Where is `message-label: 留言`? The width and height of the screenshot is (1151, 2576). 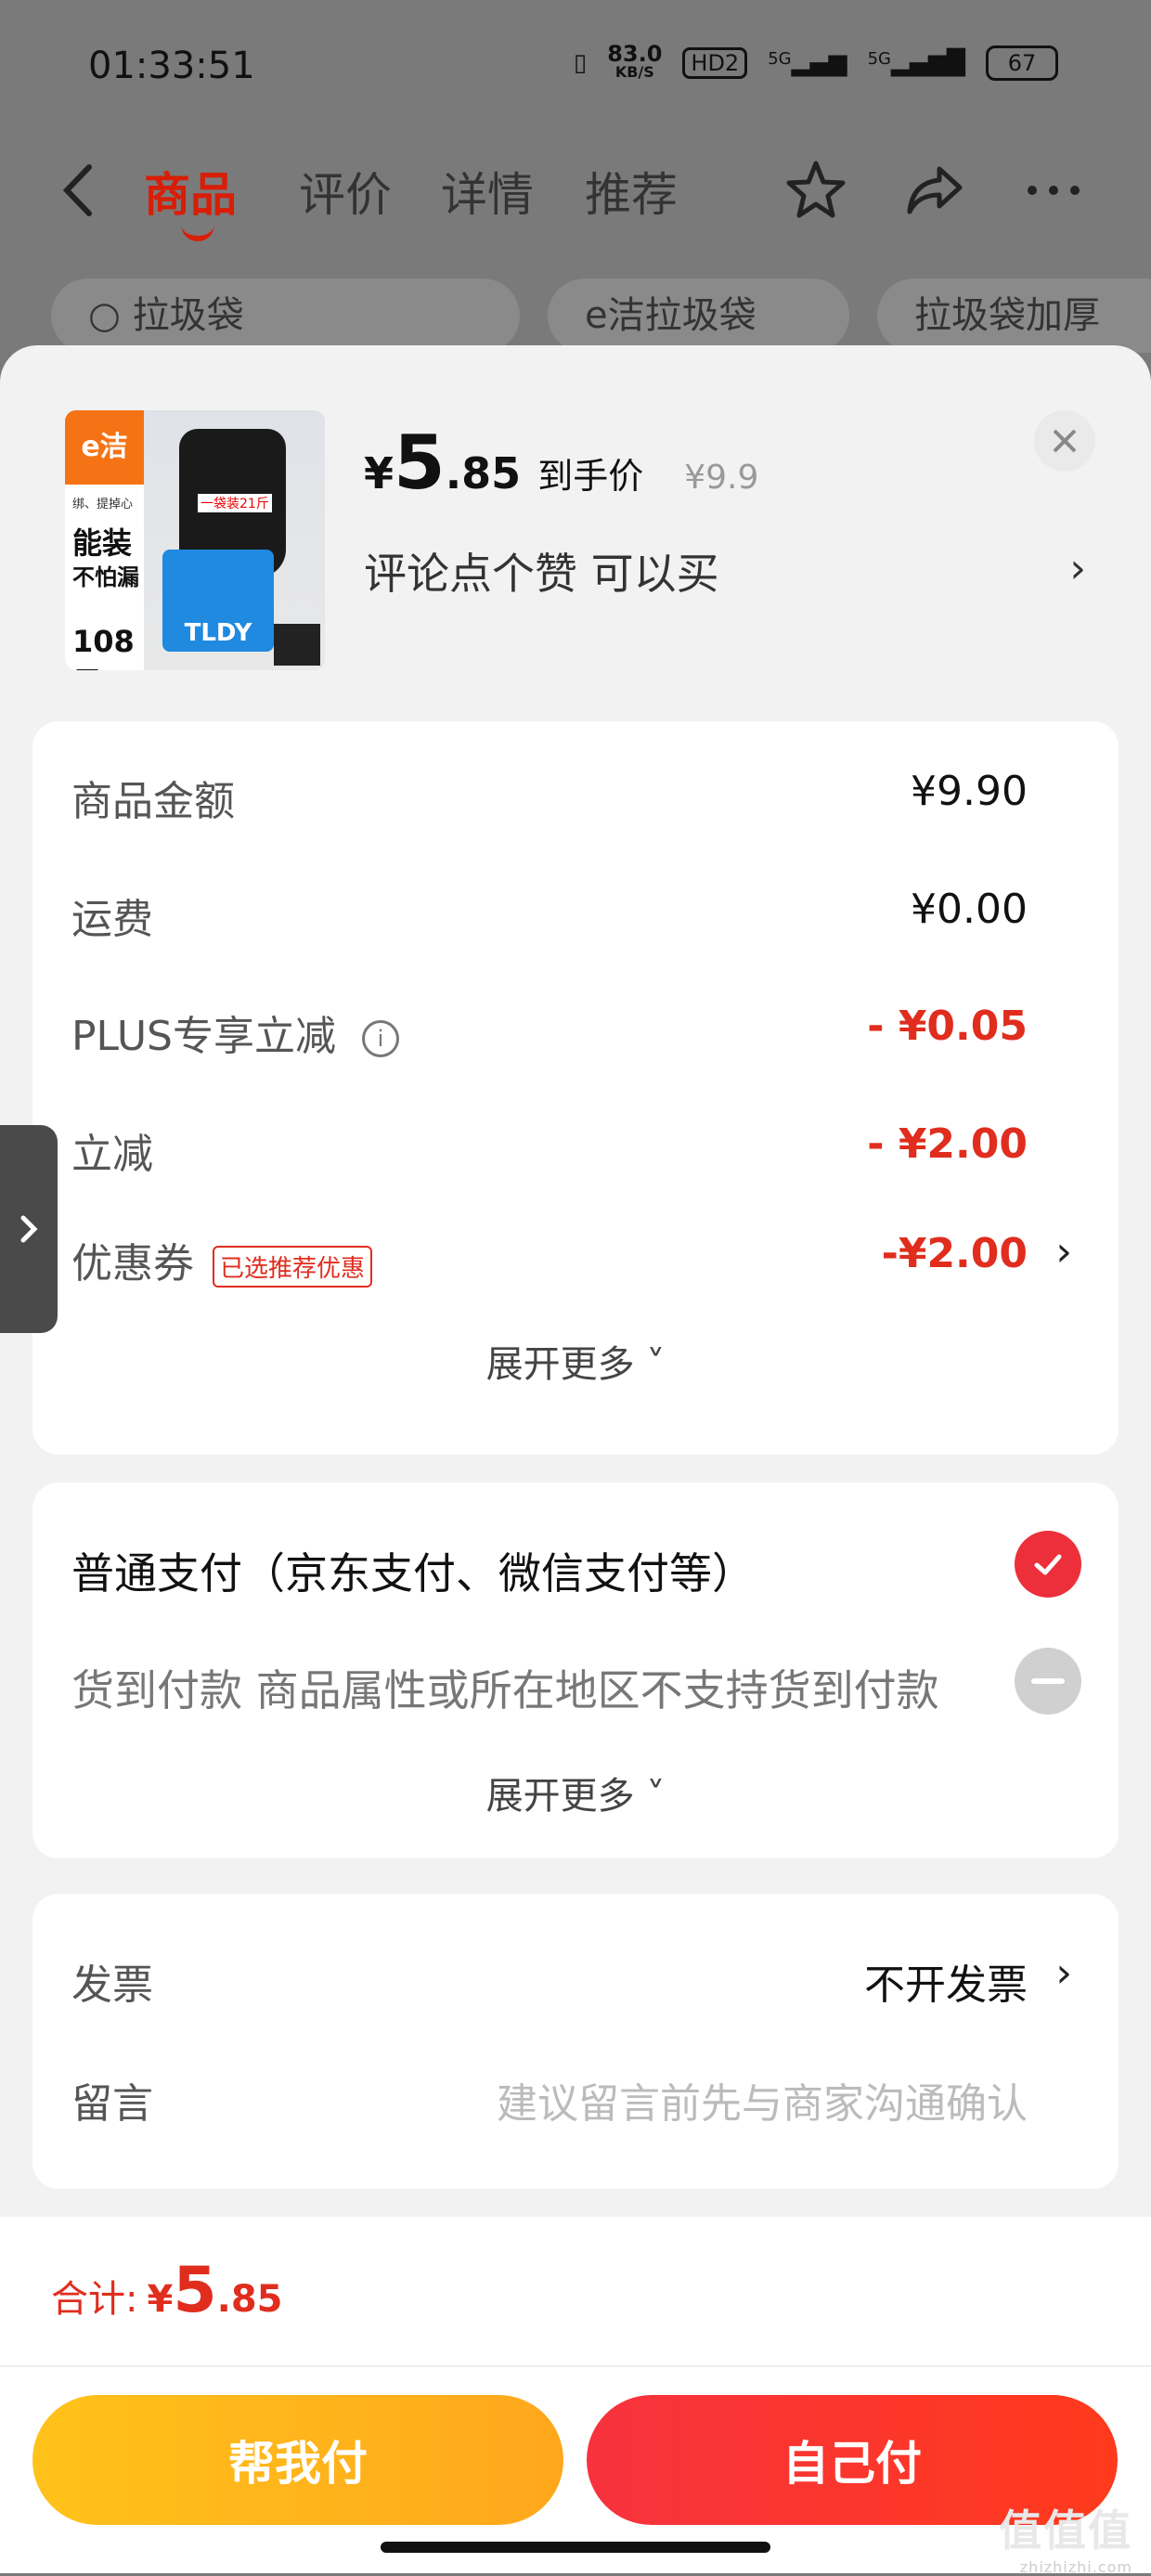 message-label: 留言 is located at coordinates (112, 2104).